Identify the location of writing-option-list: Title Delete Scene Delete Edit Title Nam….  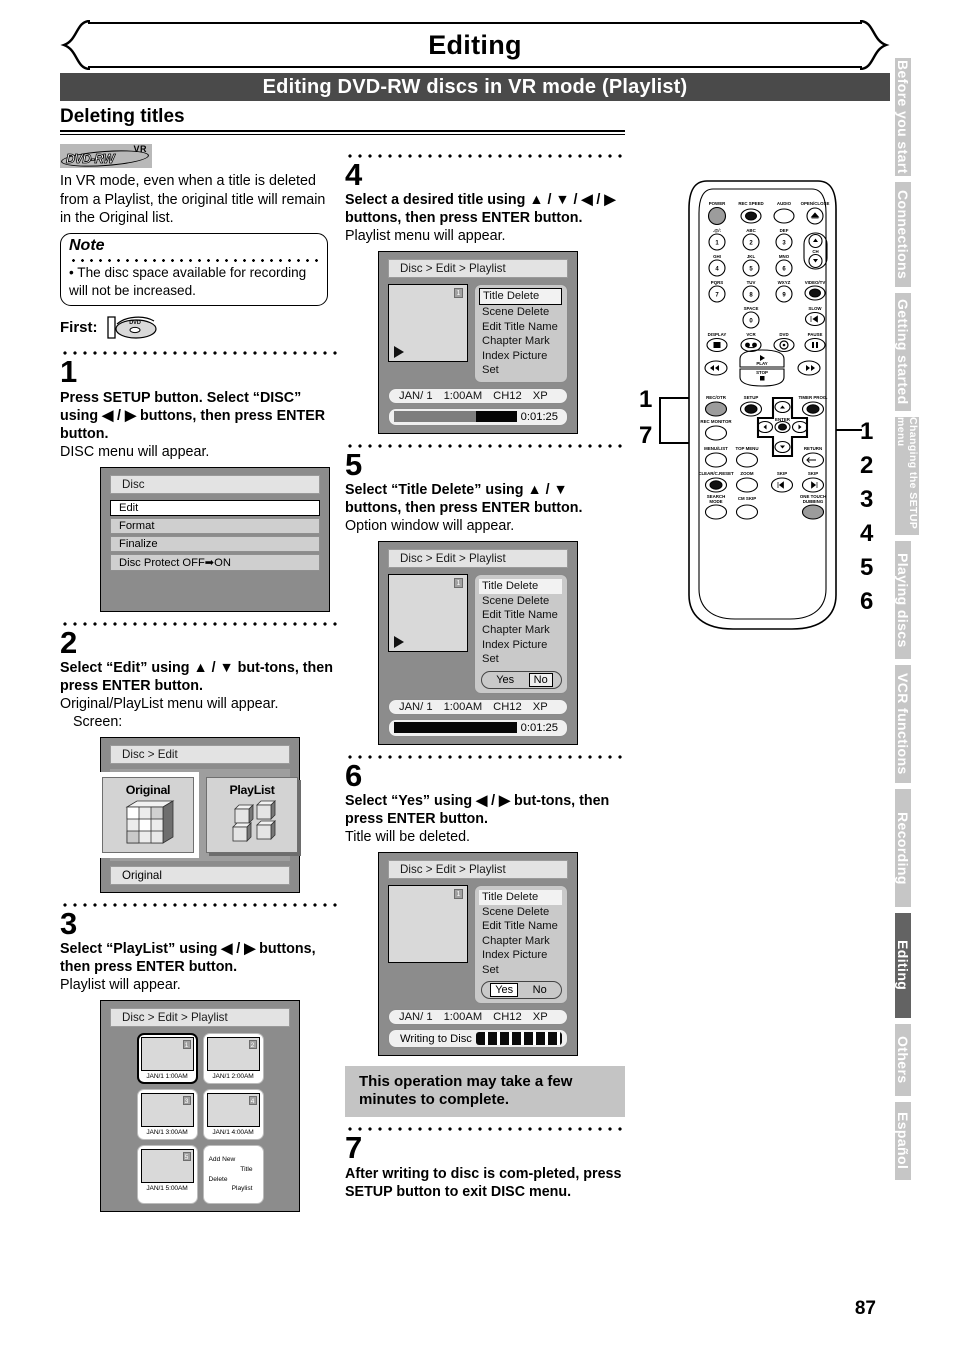
(521, 945).